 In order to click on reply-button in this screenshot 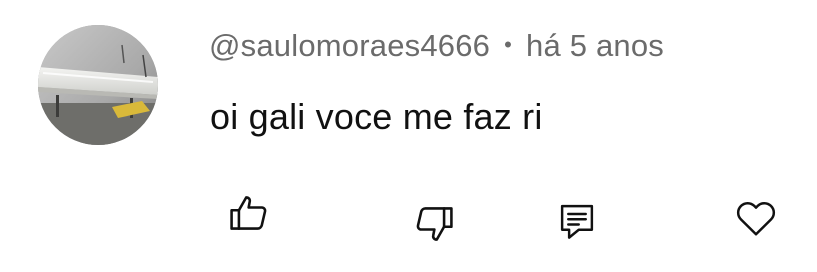, I will do `click(577, 221)`.